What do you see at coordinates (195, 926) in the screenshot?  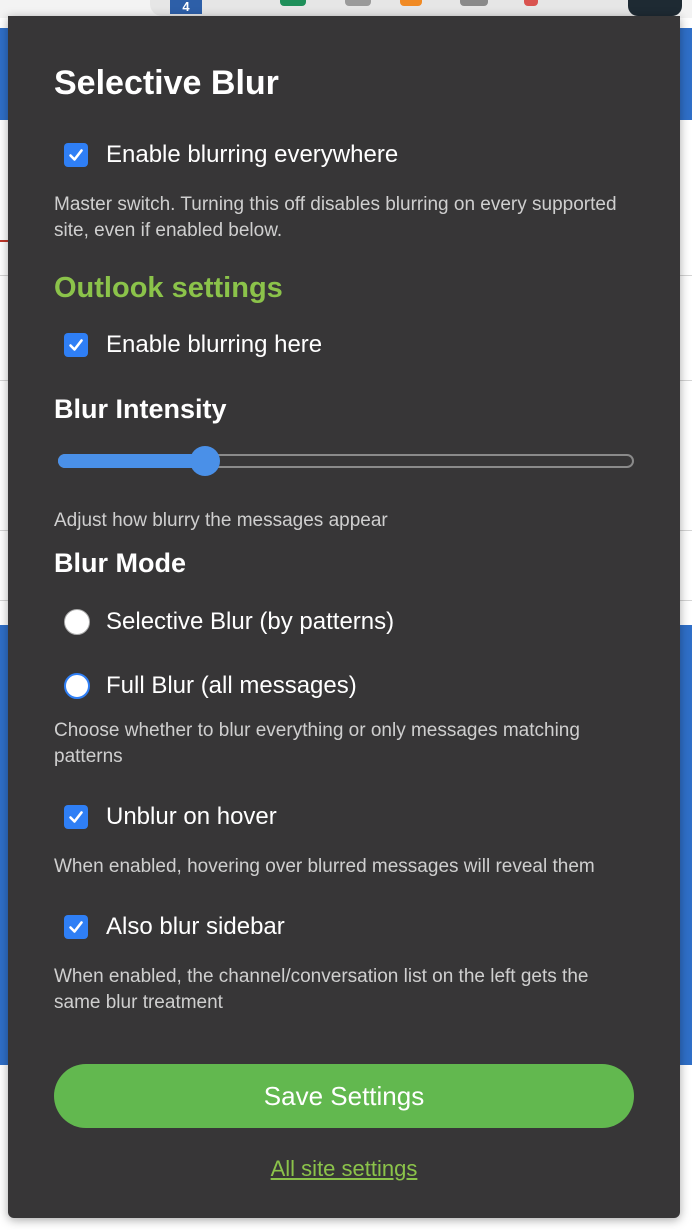 I see `blur-sidebar-label: Also blur sidebar` at bounding box center [195, 926].